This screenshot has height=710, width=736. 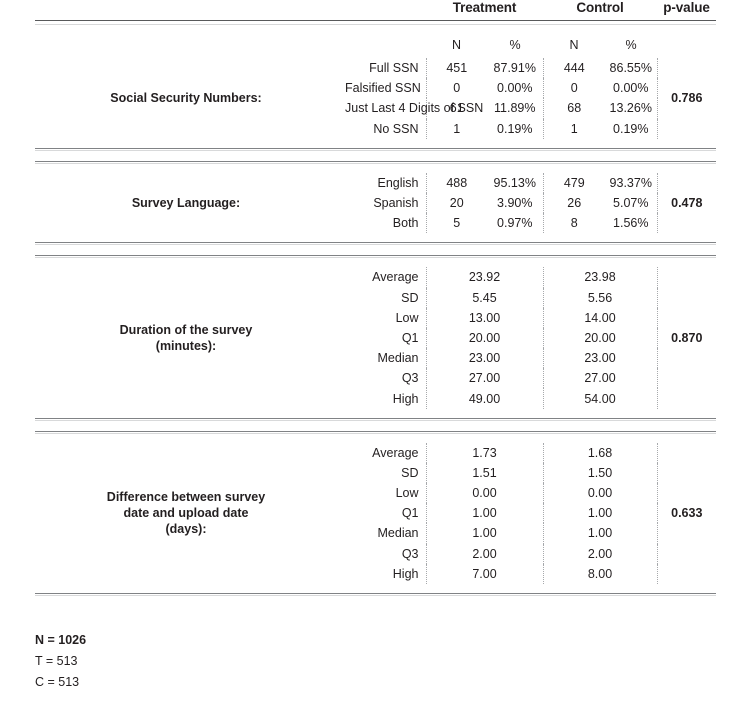 What do you see at coordinates (600, 513) in the screenshot?
I see `cell-control-value: 1.00` at bounding box center [600, 513].